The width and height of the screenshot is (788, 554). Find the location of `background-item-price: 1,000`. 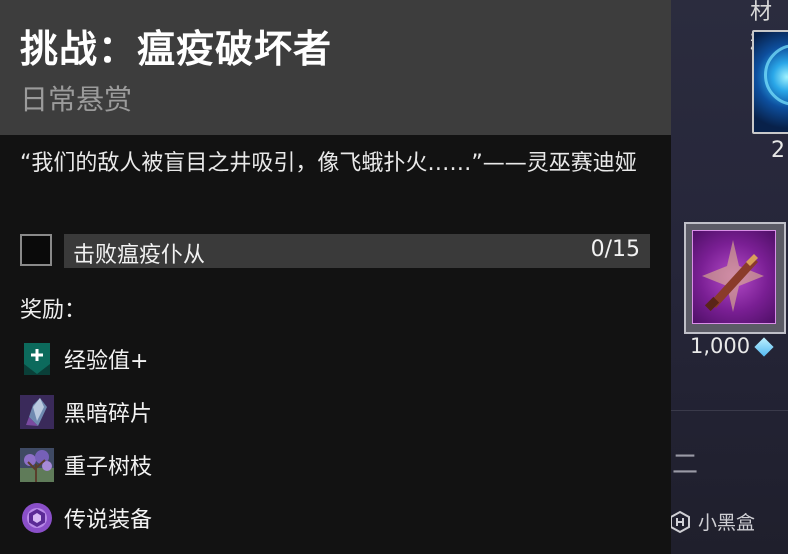

background-item-price: 1,000 is located at coordinates (732, 346).